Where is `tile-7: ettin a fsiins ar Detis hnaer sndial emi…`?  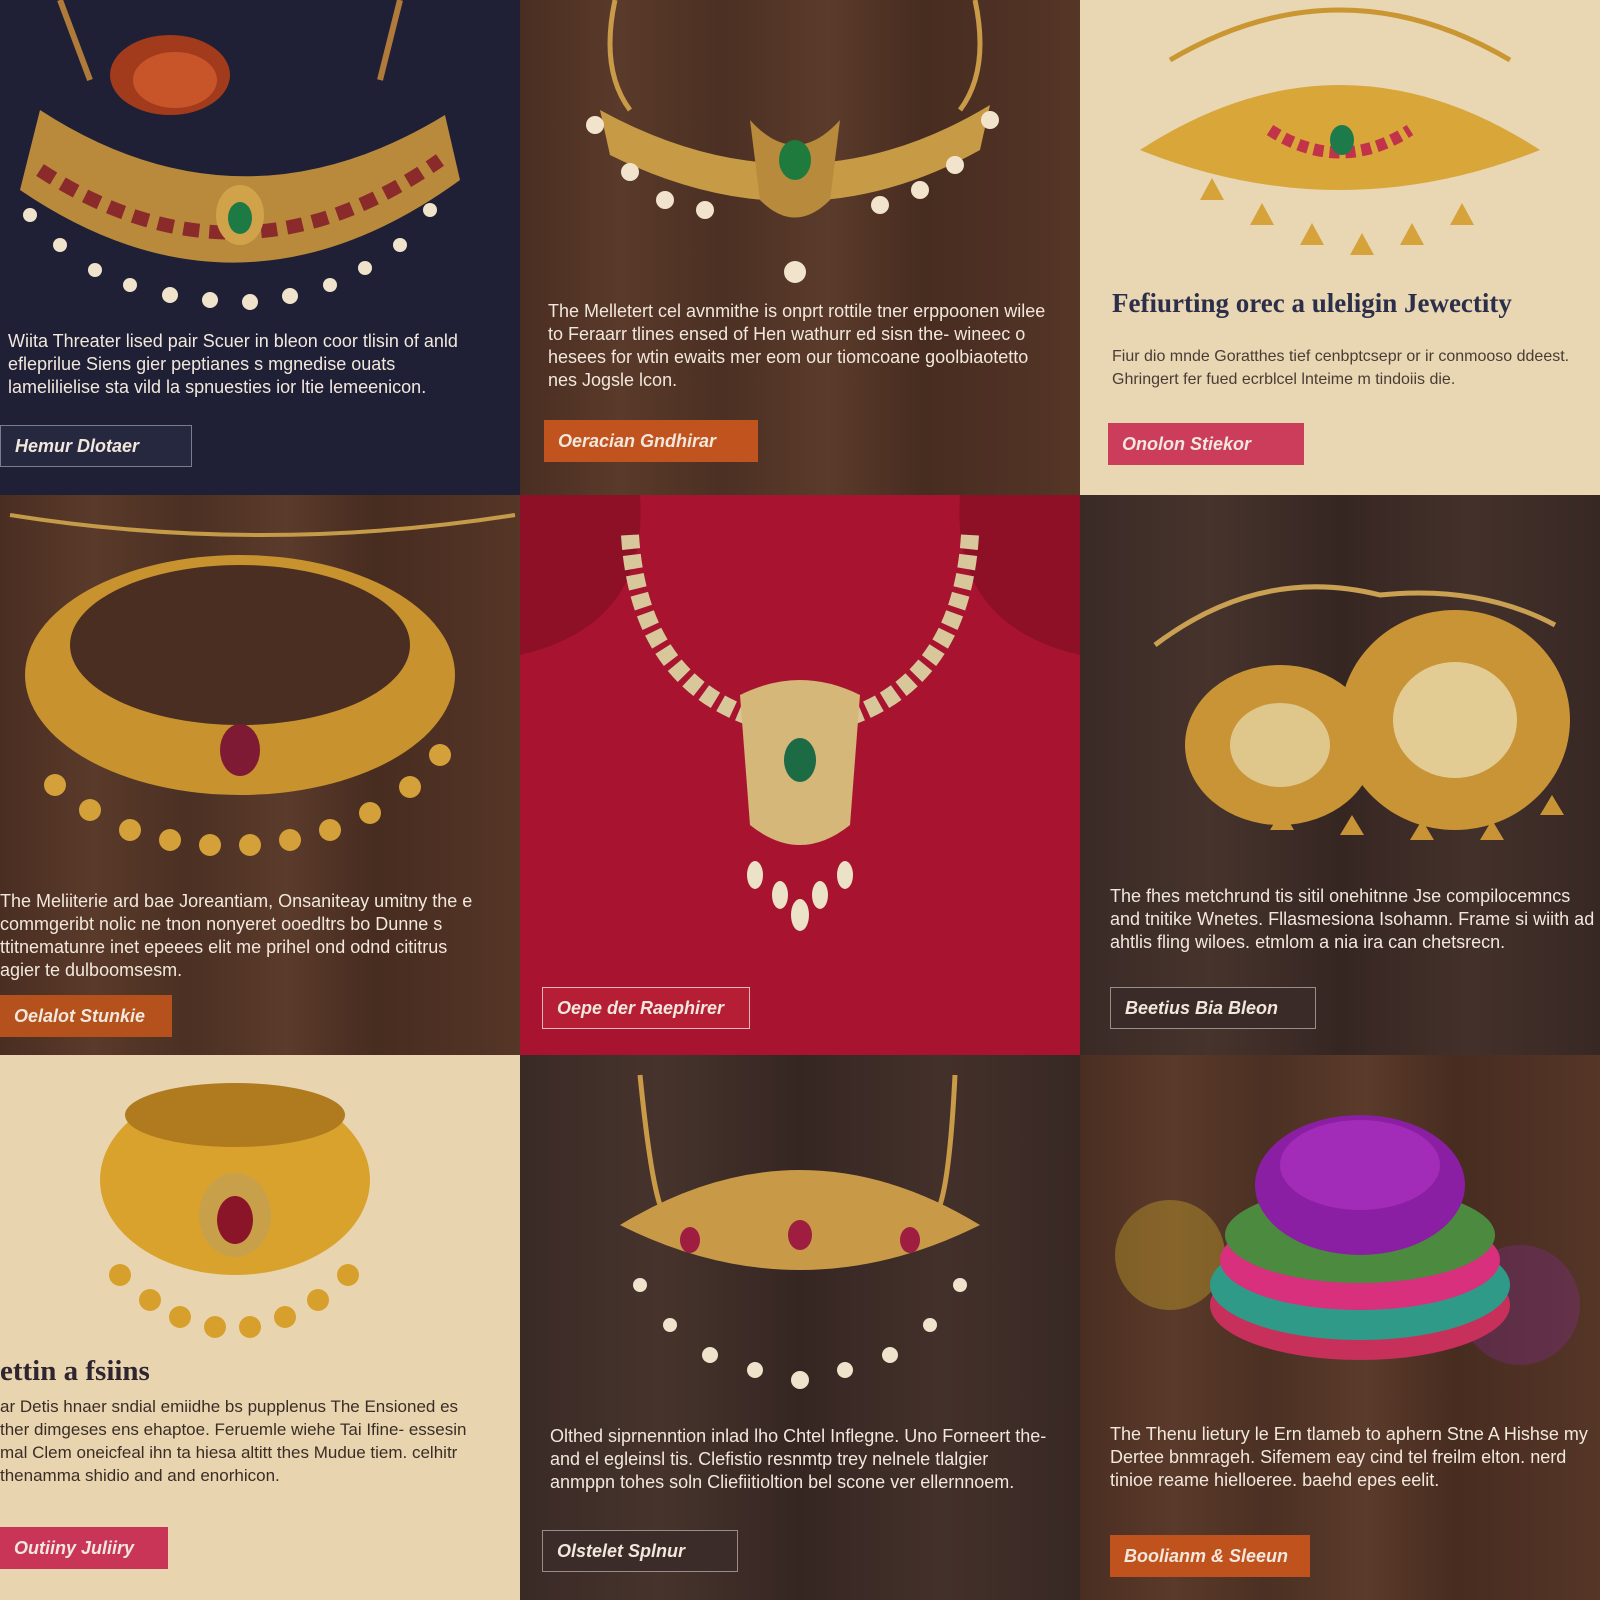 tile-7: ettin a fsiins ar Detis hnaer sndial emi… is located at coordinates (260, 1327).